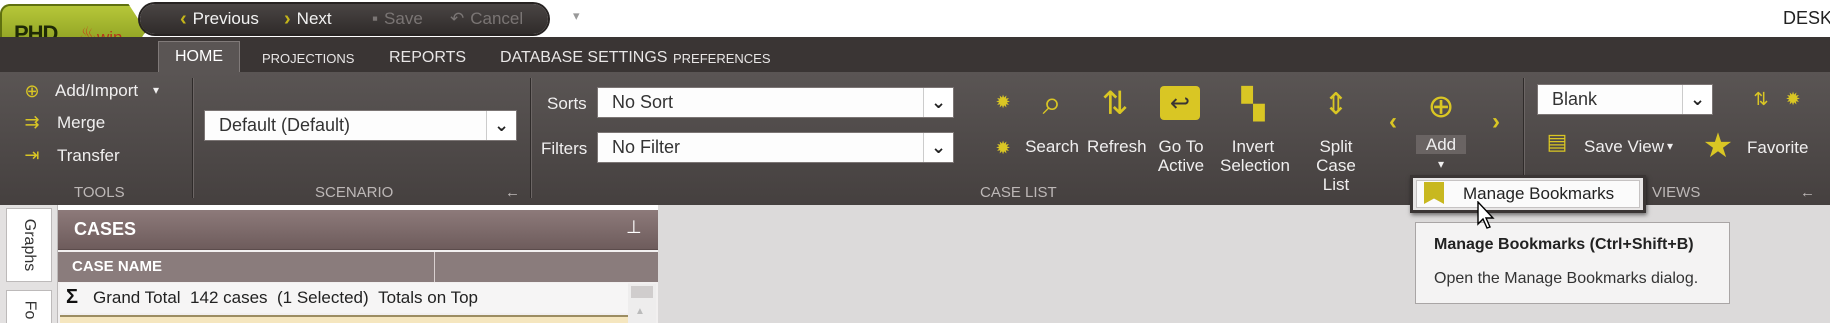 This screenshot has height=323, width=1830. I want to click on view-settings-gear-icon: ✹, so click(1793, 99).